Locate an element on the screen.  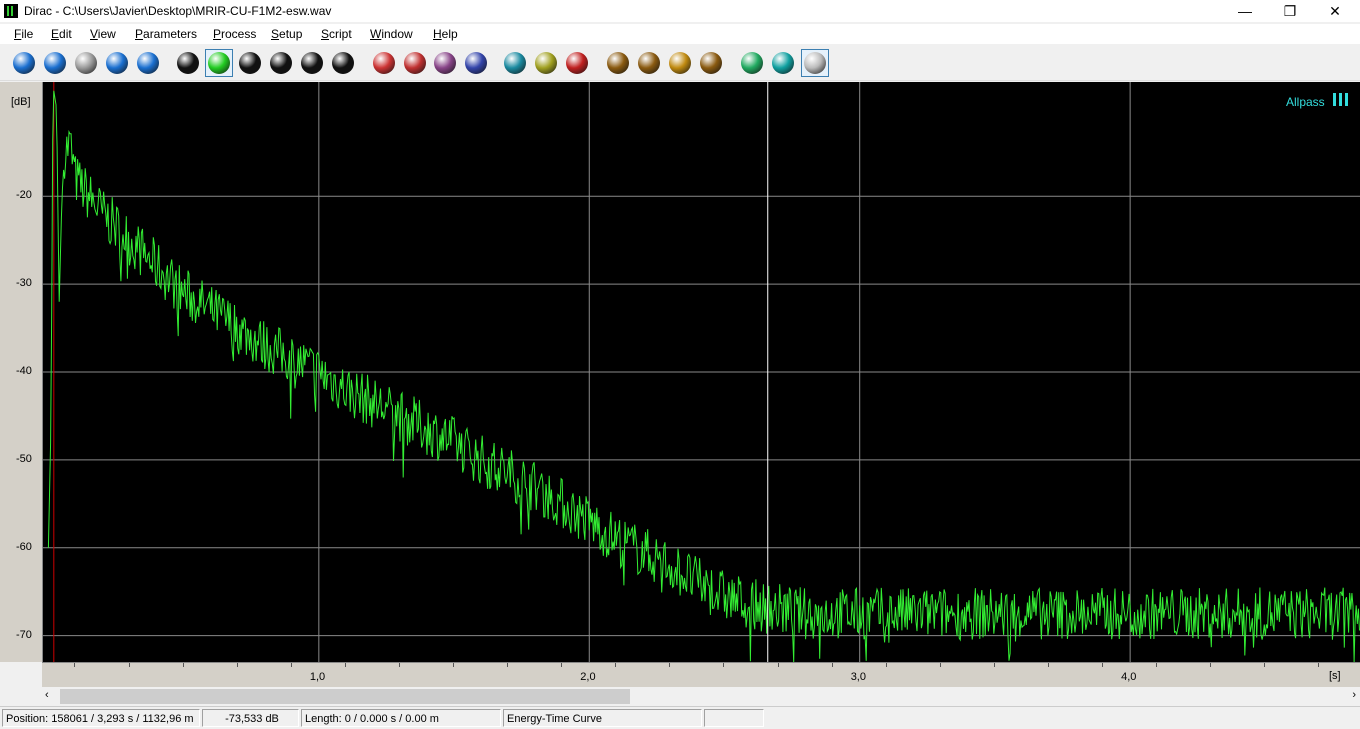
x-tick-label: 2,0 is located at coordinates (588, 677).